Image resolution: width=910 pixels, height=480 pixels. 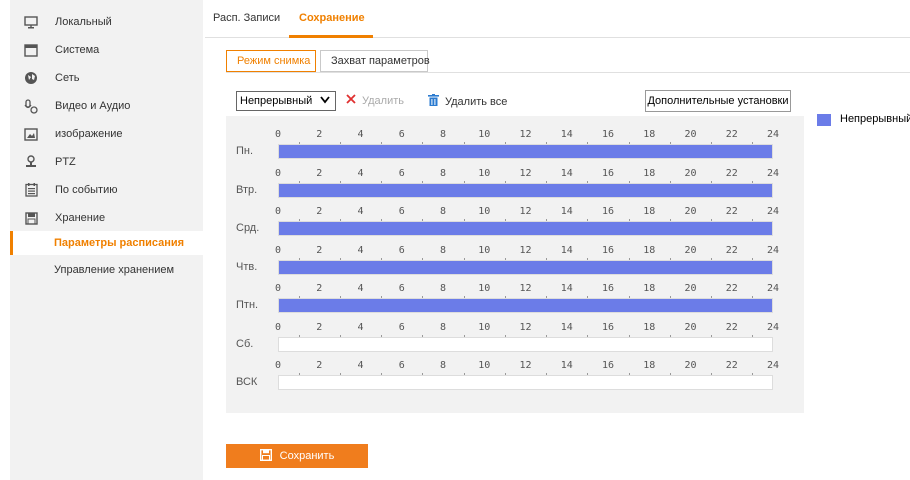 What do you see at coordinates (106, 218) in the screenshot?
I see `sidebar-item-storage: Хранение` at bounding box center [106, 218].